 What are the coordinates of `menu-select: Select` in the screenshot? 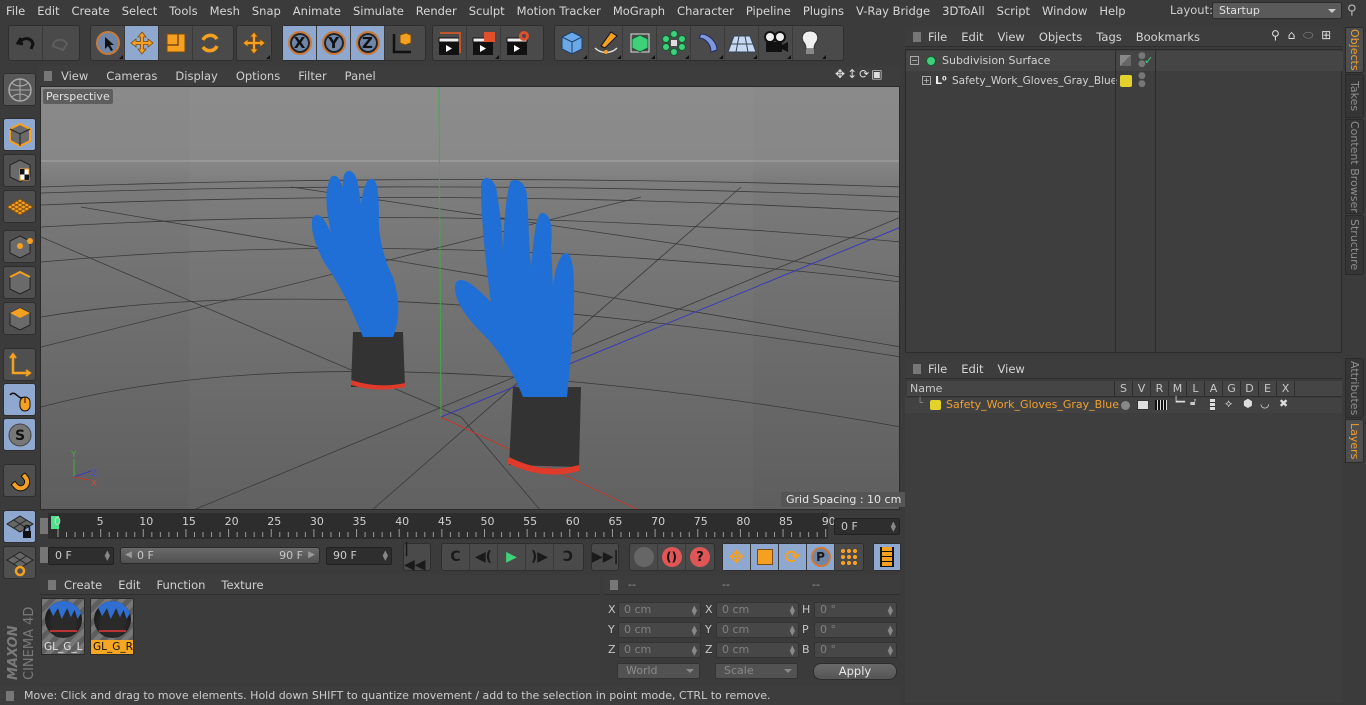 It's located at (139, 11).